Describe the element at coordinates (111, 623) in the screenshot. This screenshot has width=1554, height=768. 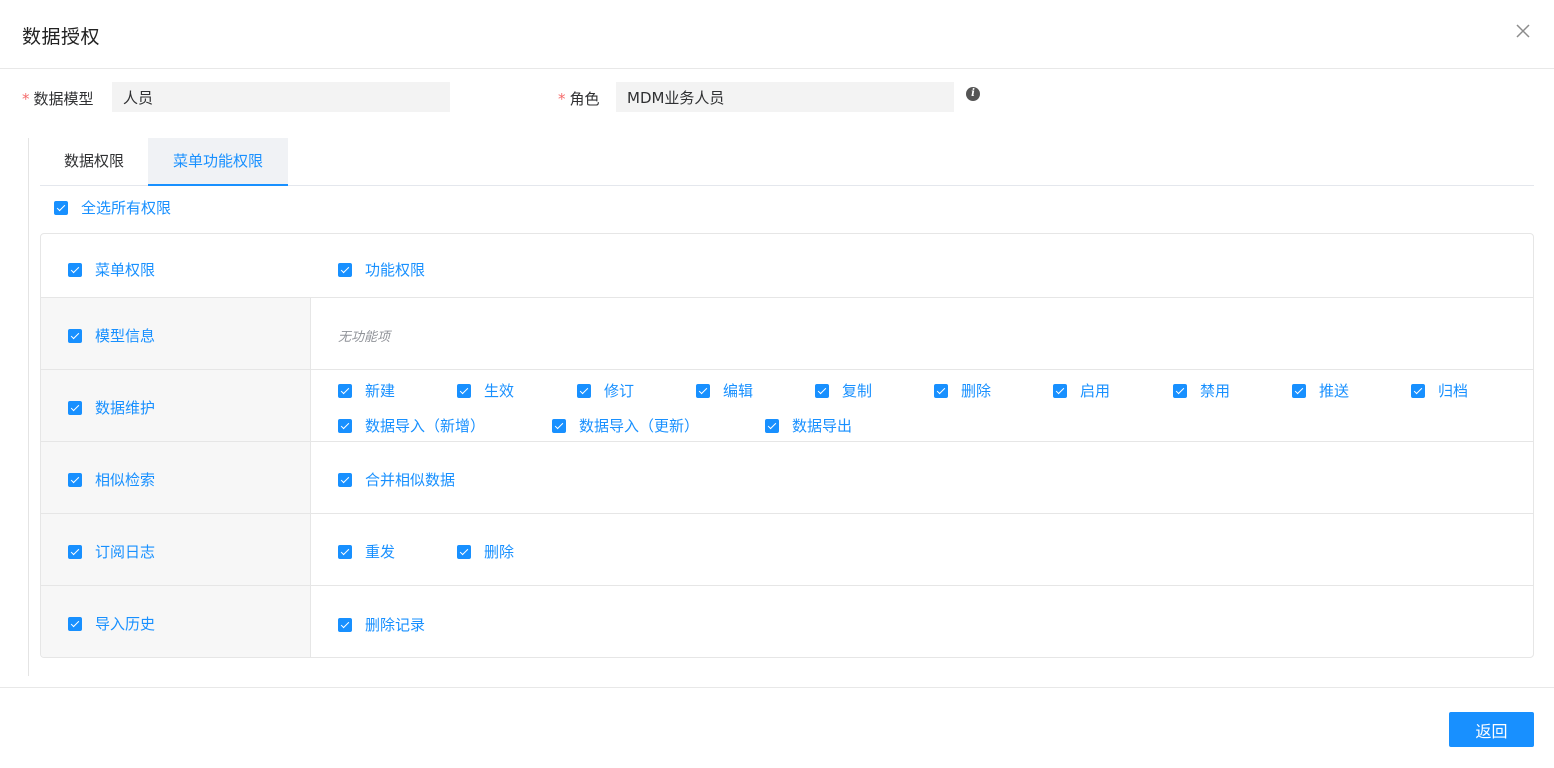
I see `menu-checkbox: 导入历史` at that location.